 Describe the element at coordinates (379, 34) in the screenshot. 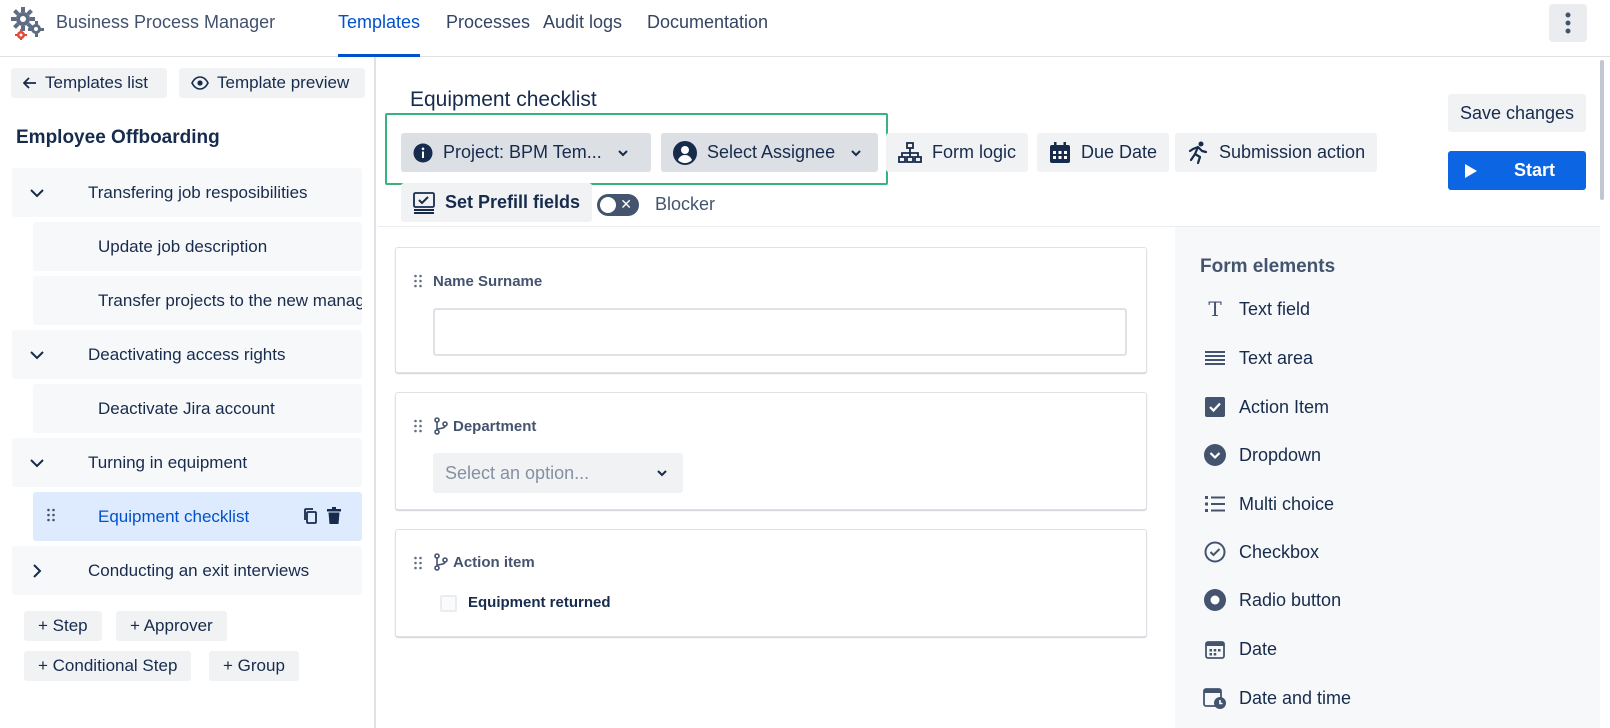

I see `tab-templates: Templates` at that location.